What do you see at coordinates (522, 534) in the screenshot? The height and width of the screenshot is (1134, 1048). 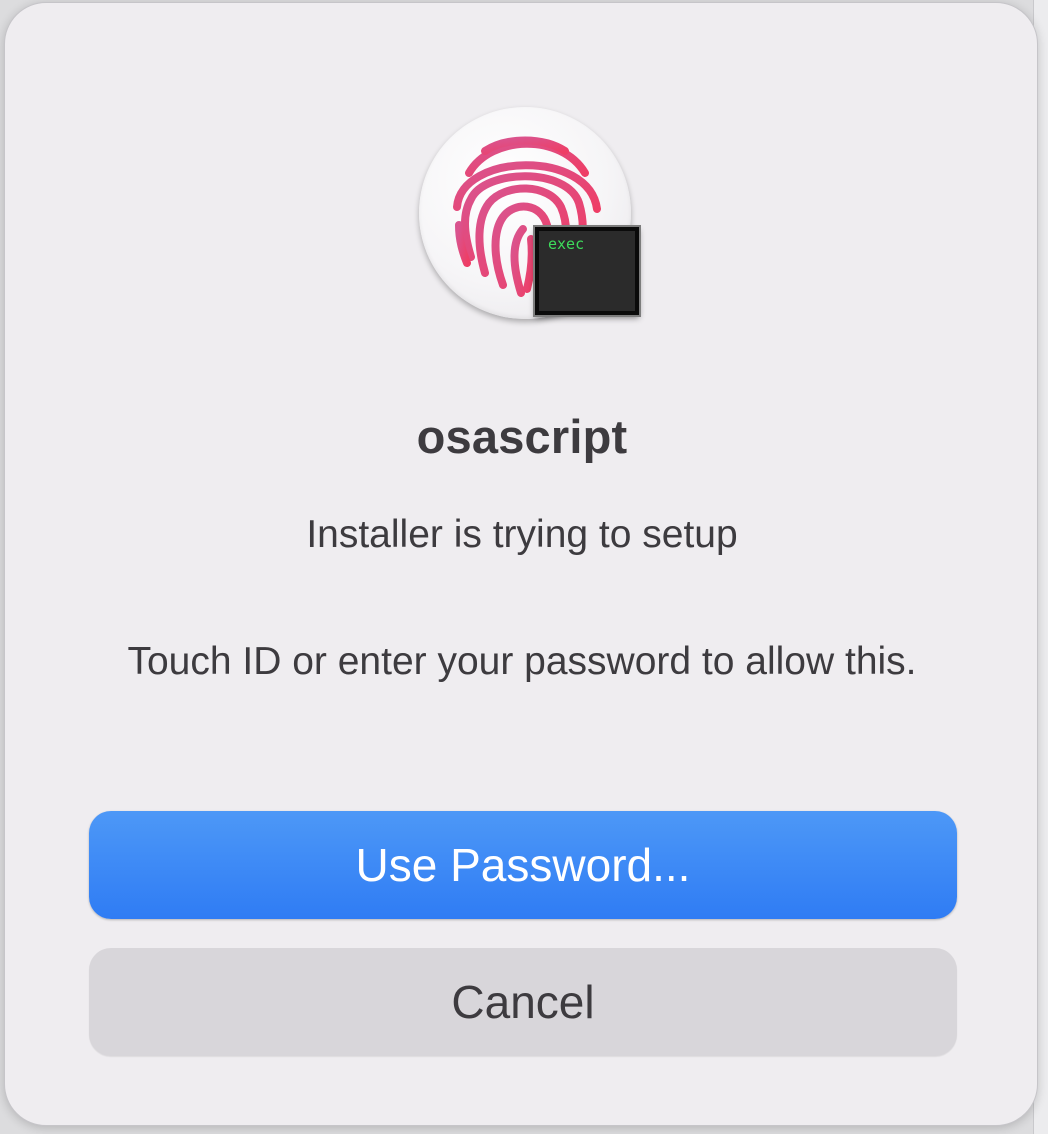 I see `dialog-message: Installer is trying to setup` at bounding box center [522, 534].